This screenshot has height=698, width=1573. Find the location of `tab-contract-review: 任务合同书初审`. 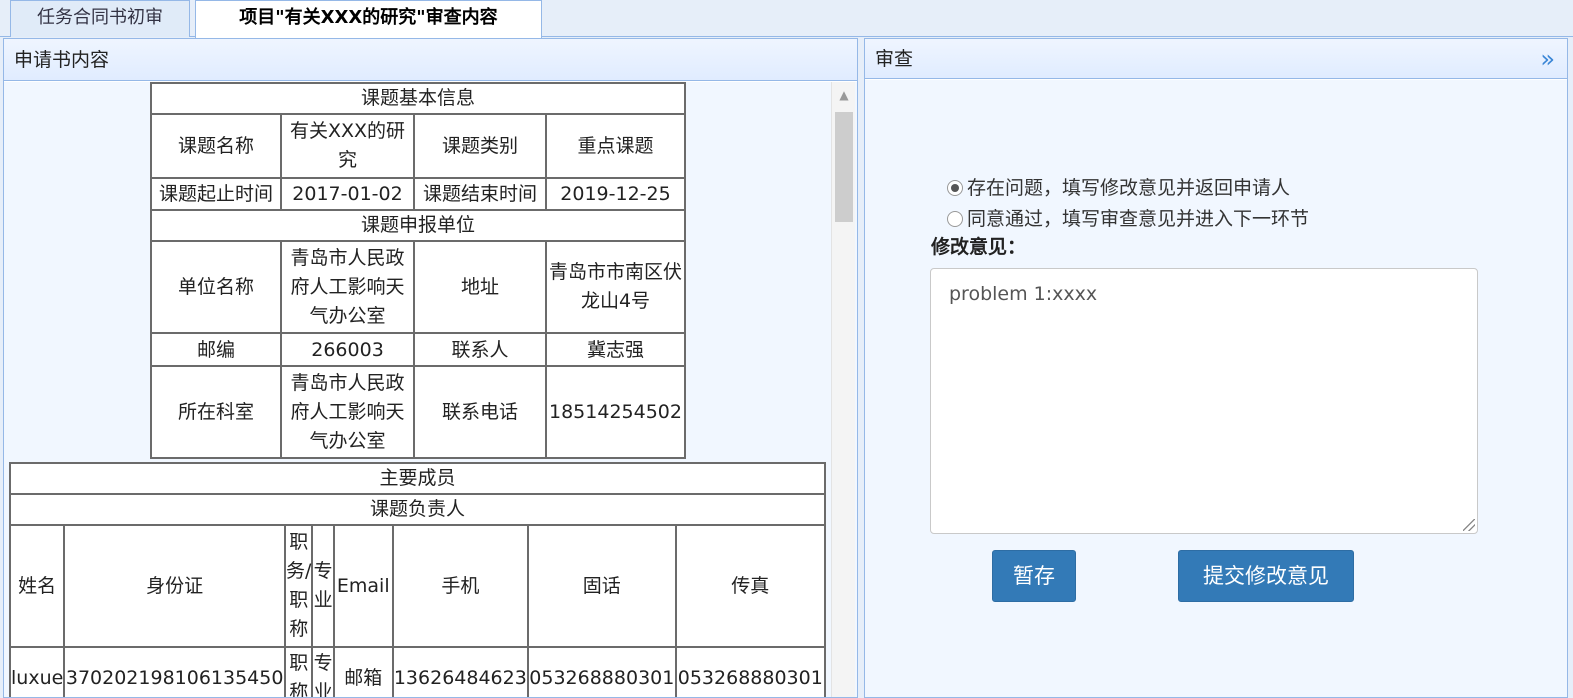

tab-contract-review: 任务合同书初审 is located at coordinates (100, 18).